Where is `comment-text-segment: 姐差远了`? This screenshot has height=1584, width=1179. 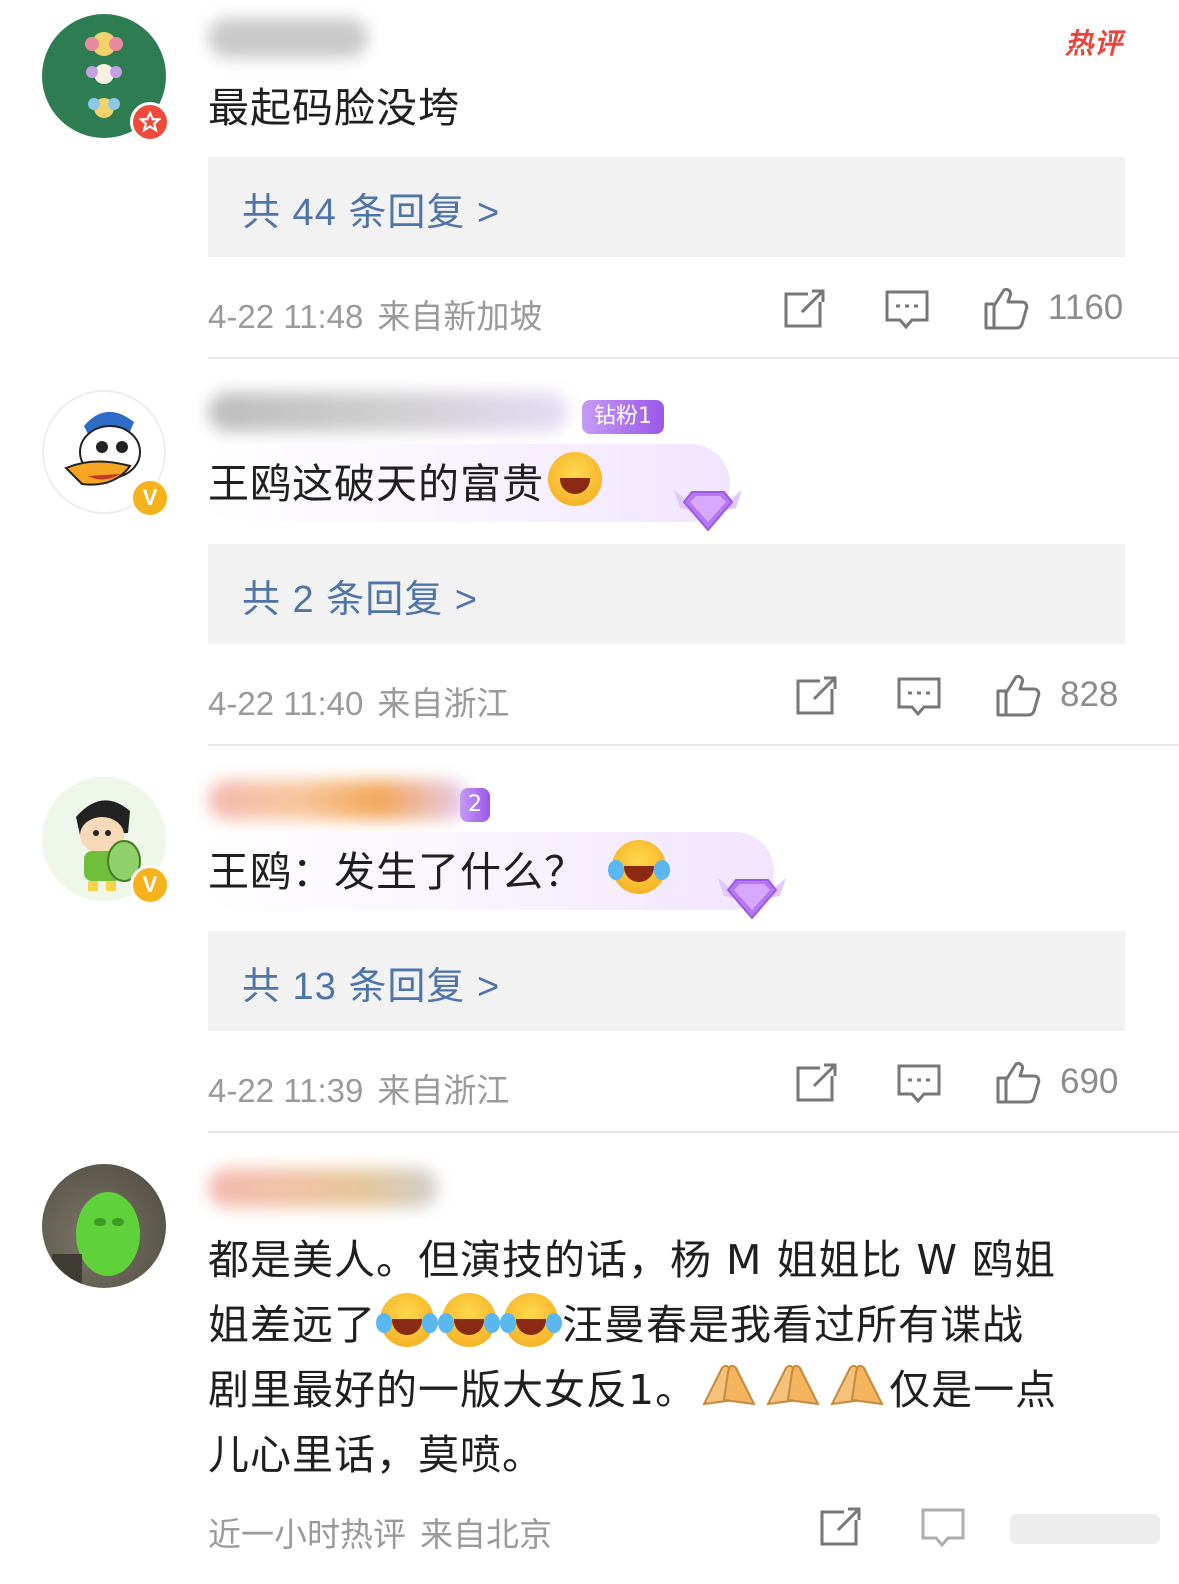
comment-text-segment: 姐差远了 is located at coordinates (292, 1325).